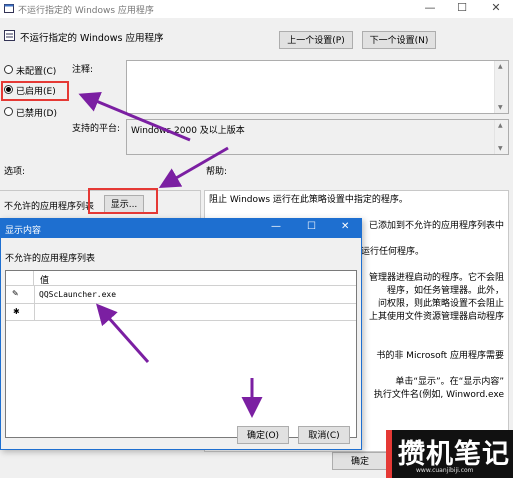 The height and width of the screenshot is (478, 513). What do you see at coordinates (454, 454) in the screenshot?
I see `watermark-text: 攒机笔记` at bounding box center [454, 454].